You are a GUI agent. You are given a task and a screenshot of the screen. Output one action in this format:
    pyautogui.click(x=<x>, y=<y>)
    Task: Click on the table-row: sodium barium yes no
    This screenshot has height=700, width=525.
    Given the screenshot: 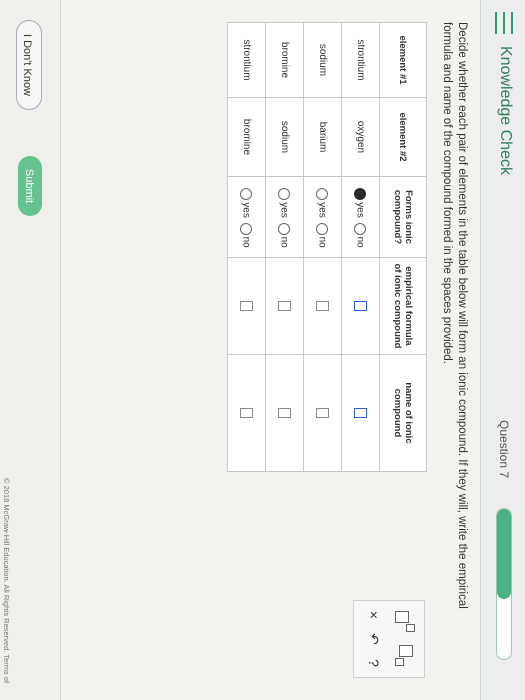 What is the action you would take?
    pyautogui.click(x=322, y=247)
    